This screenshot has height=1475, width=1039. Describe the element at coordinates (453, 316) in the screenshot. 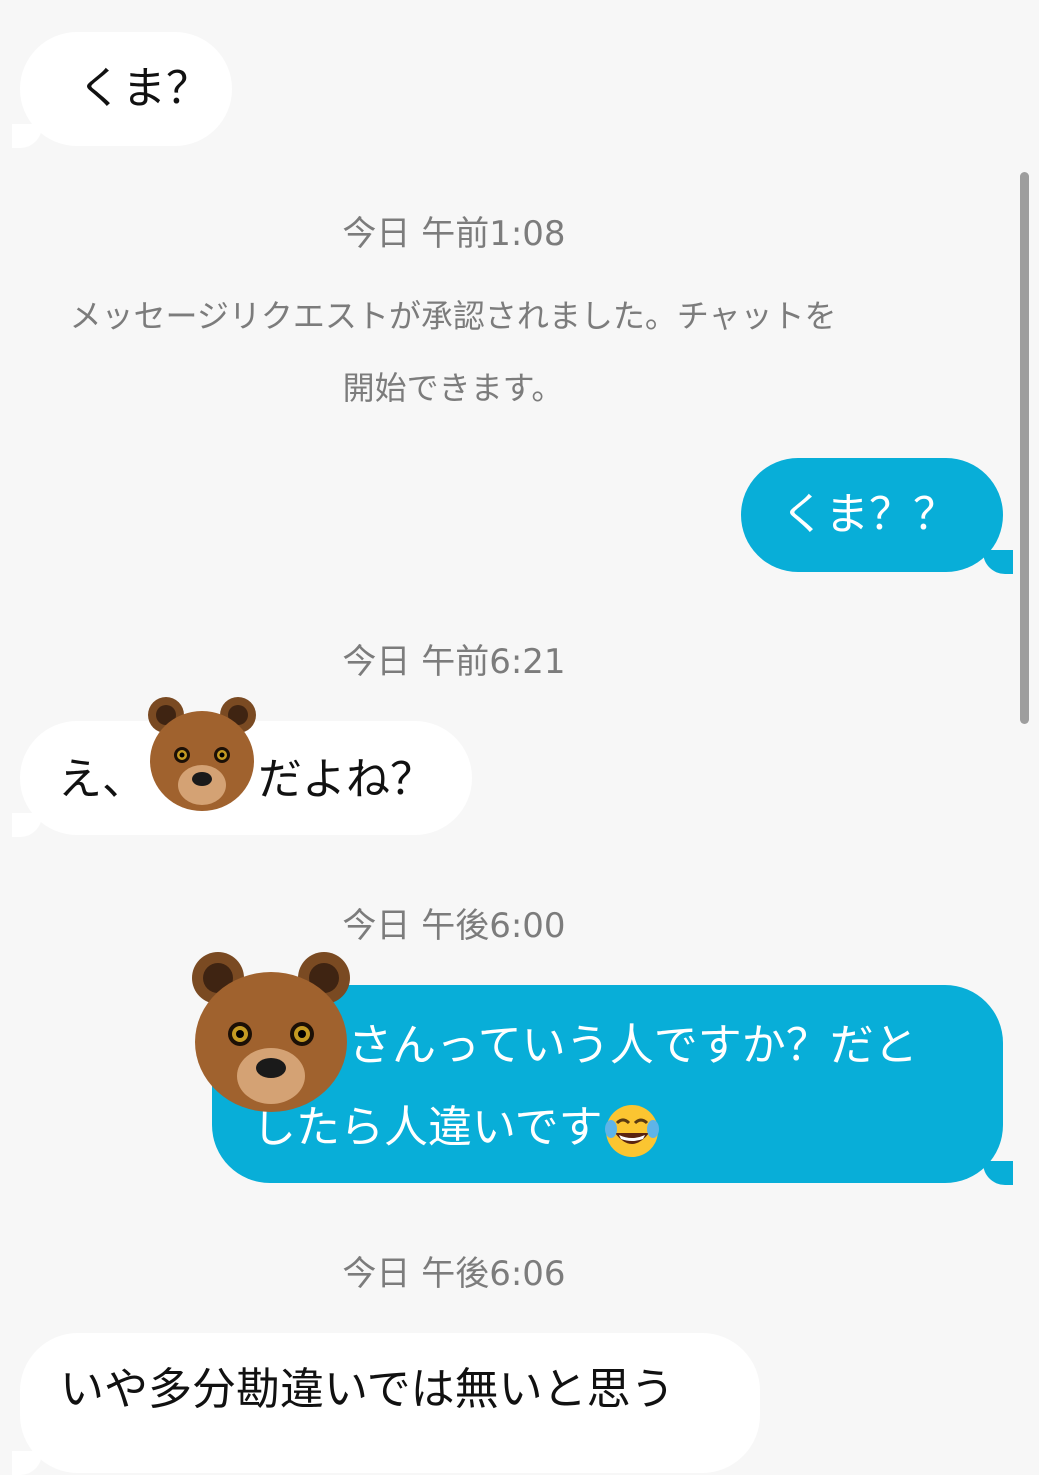

I see `system-notice-line: メッセージリクエストが承認されました。チャットを` at that location.